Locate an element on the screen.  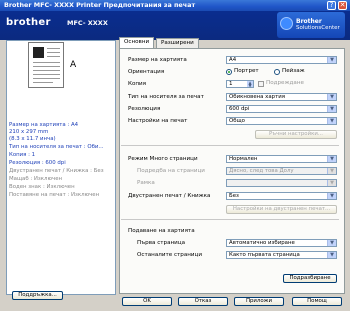
summary-copies: Копия : 1 is located at coordinates (22, 155).